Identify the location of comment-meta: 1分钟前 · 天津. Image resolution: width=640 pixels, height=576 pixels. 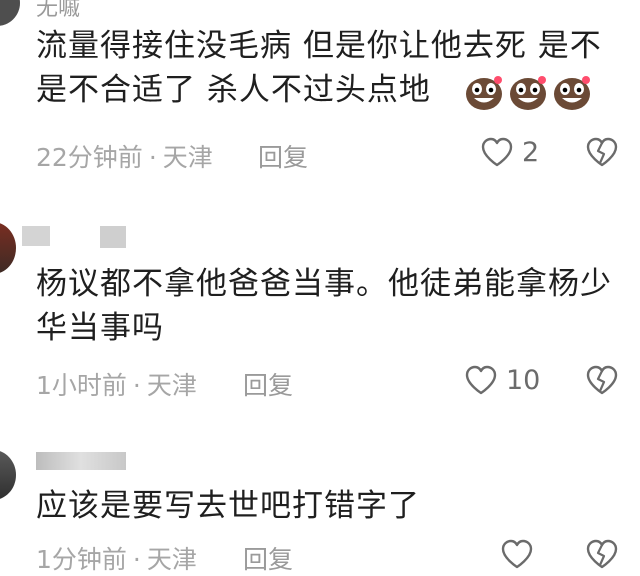
(116, 558).